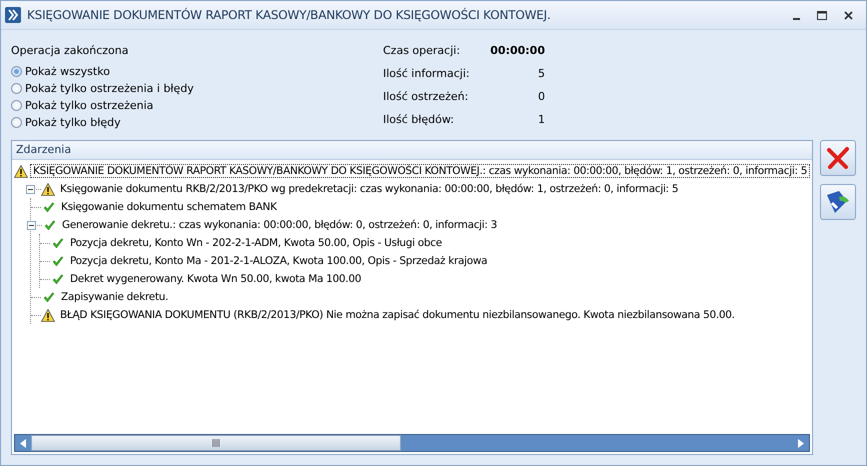 The height and width of the screenshot is (466, 867). I want to click on cancel-button, so click(838, 158).